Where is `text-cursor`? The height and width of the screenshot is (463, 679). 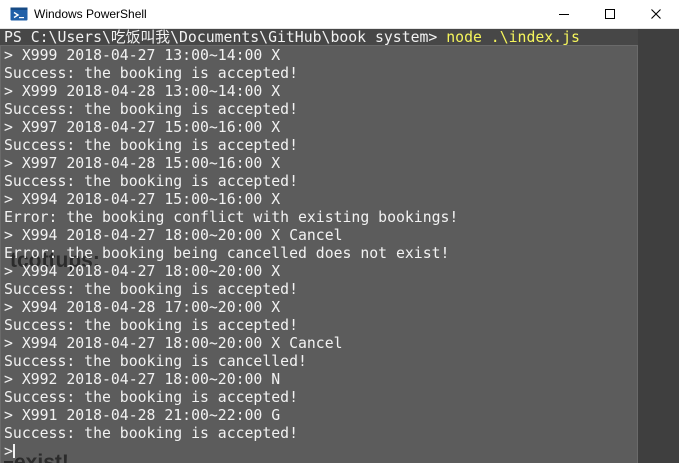 text-cursor is located at coordinates (13, 451).